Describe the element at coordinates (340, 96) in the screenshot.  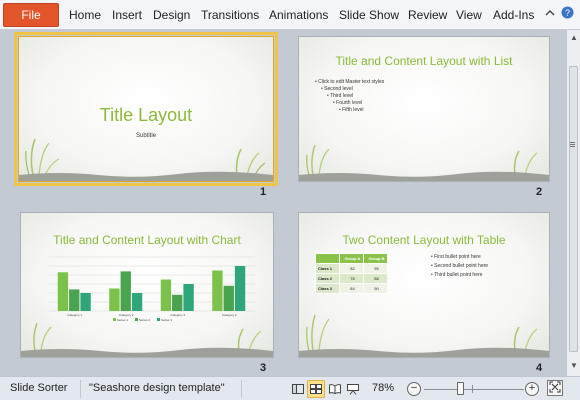
I see `bullet-item: • Third level` at that location.